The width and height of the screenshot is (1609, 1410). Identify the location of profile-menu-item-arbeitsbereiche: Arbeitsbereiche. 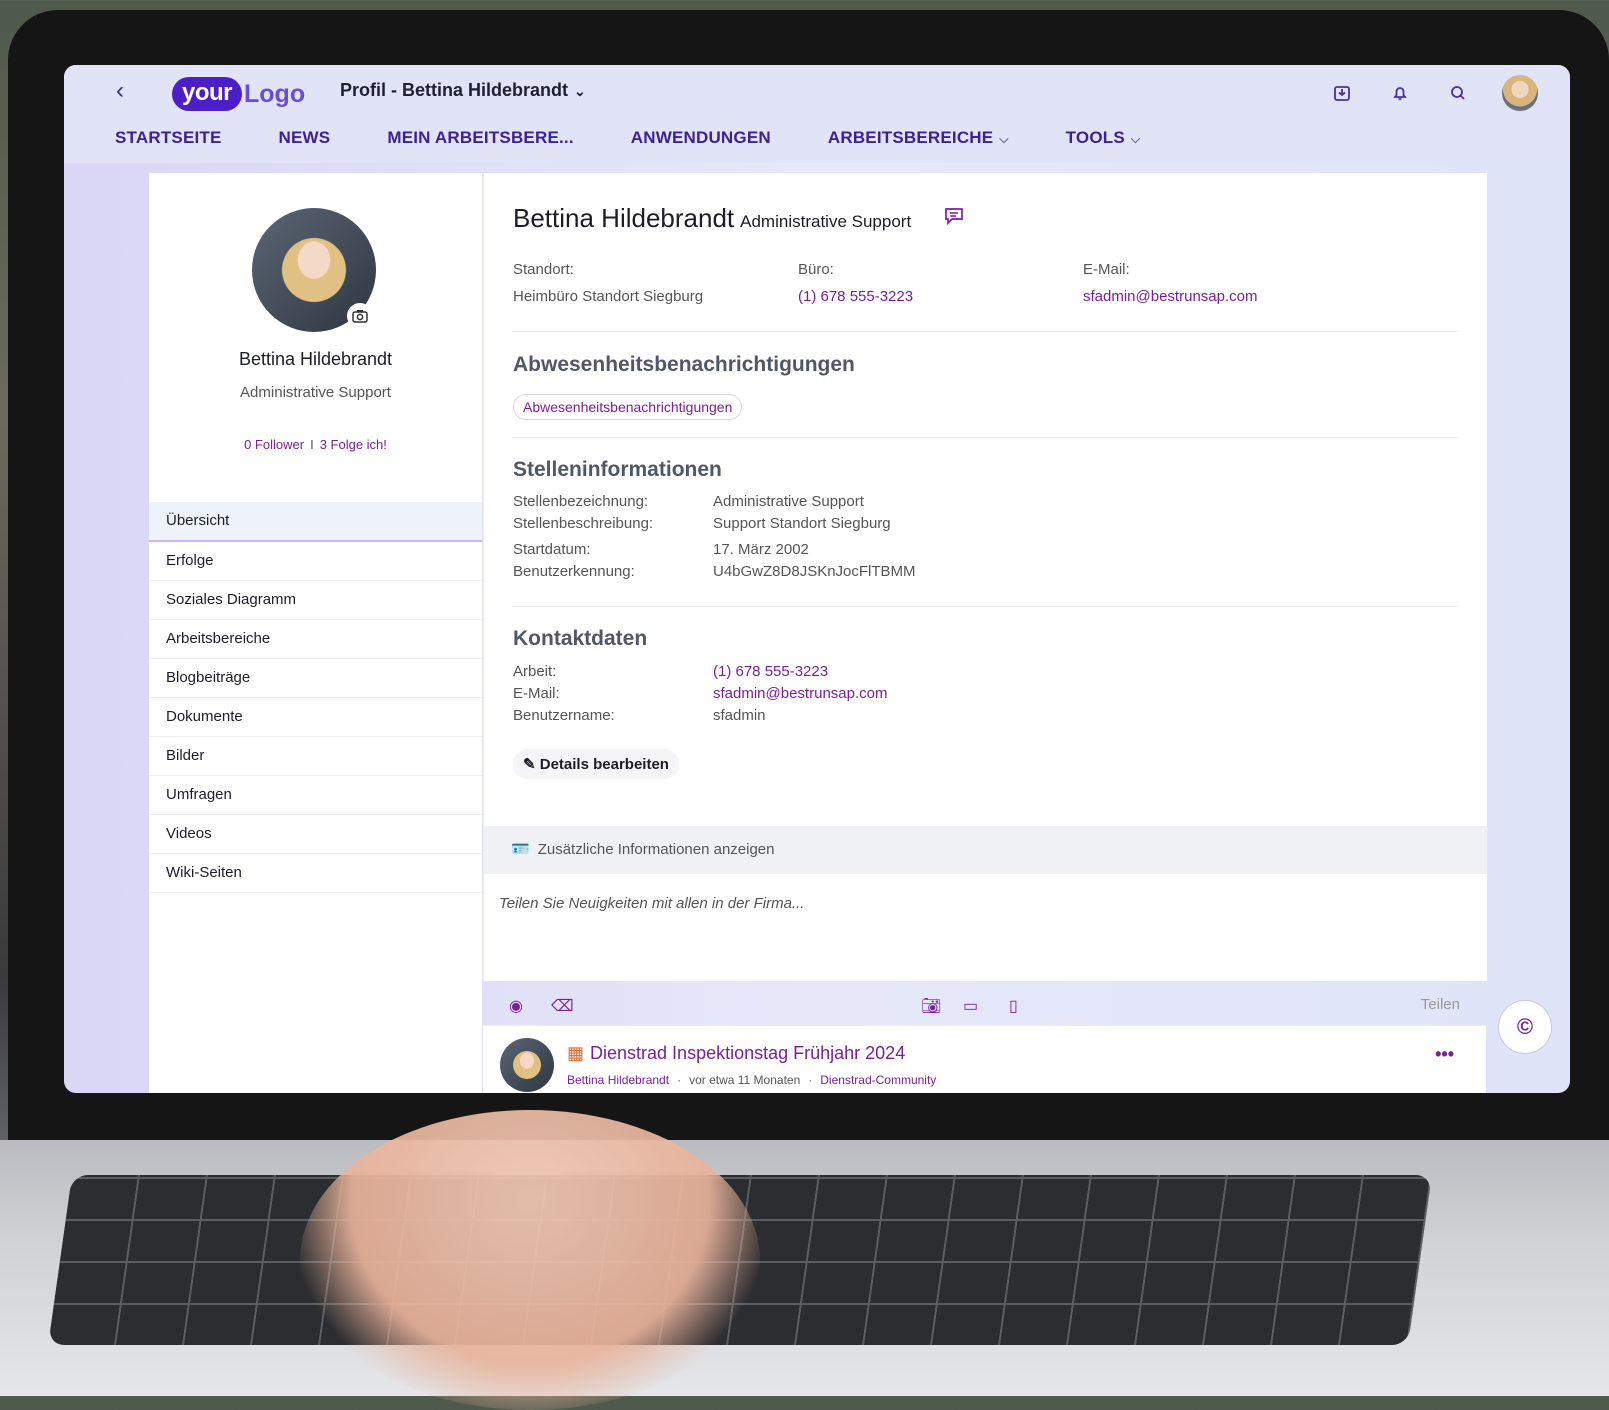
(315, 639).